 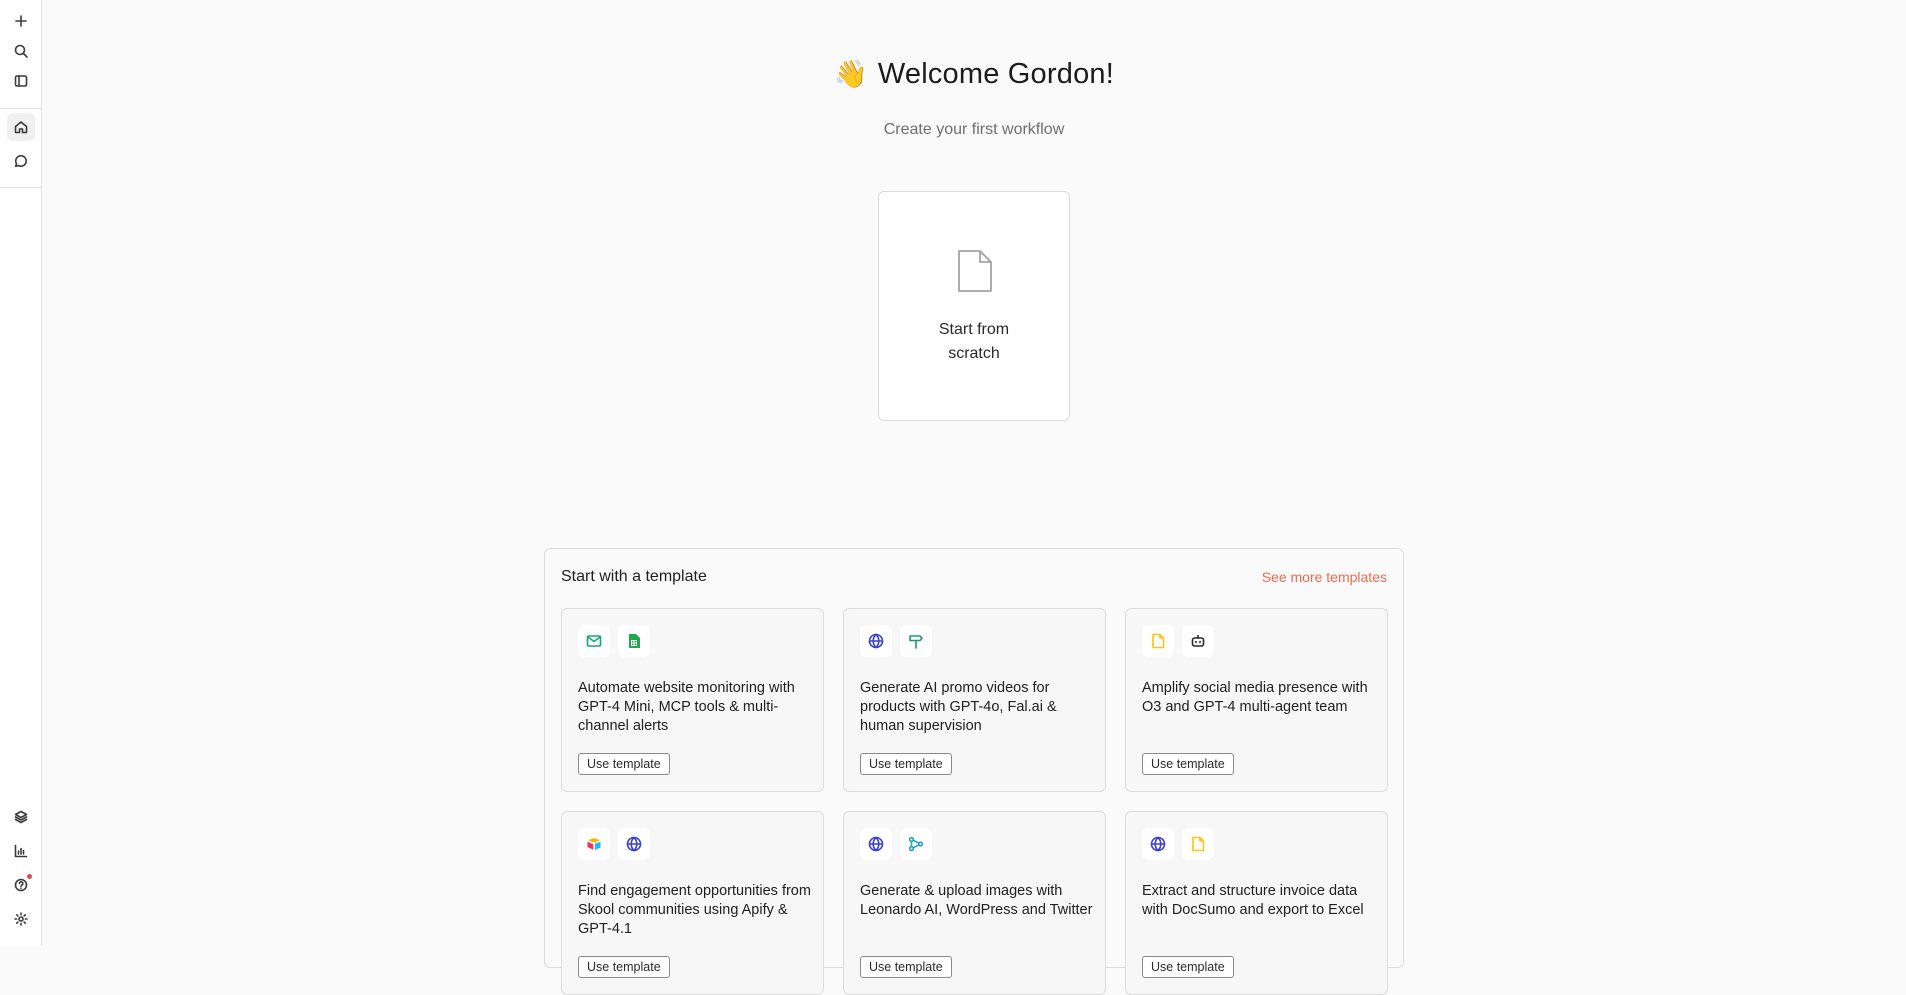 What do you see at coordinates (634, 576) in the screenshot?
I see `templates-heading: Start with a template` at bounding box center [634, 576].